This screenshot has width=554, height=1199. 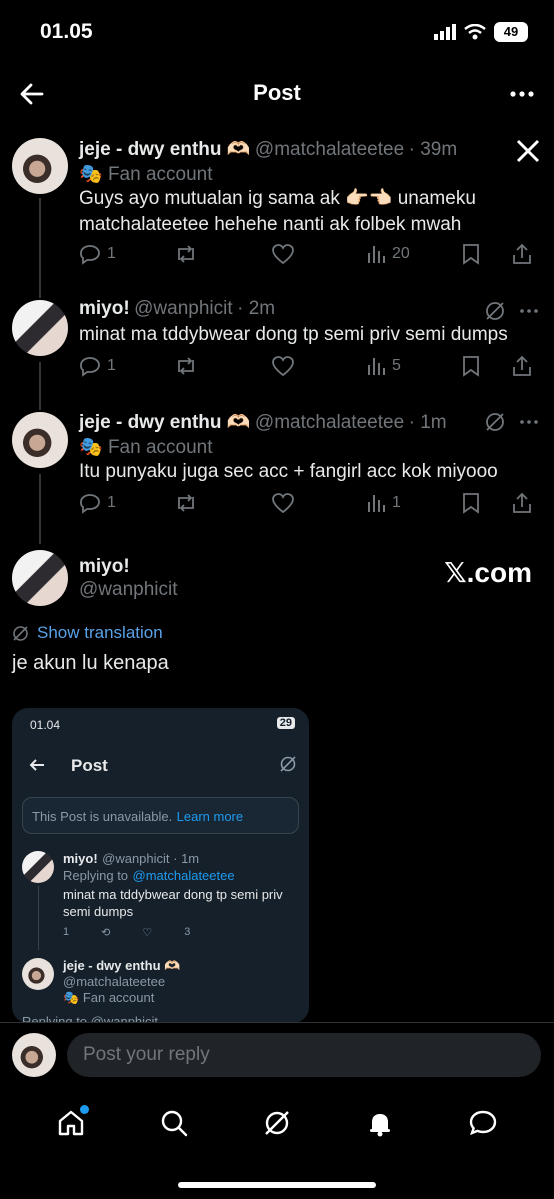 What do you see at coordinates (127, 932) in the screenshot?
I see `embedded-actions: 1 ⟲ ♡ 3` at bounding box center [127, 932].